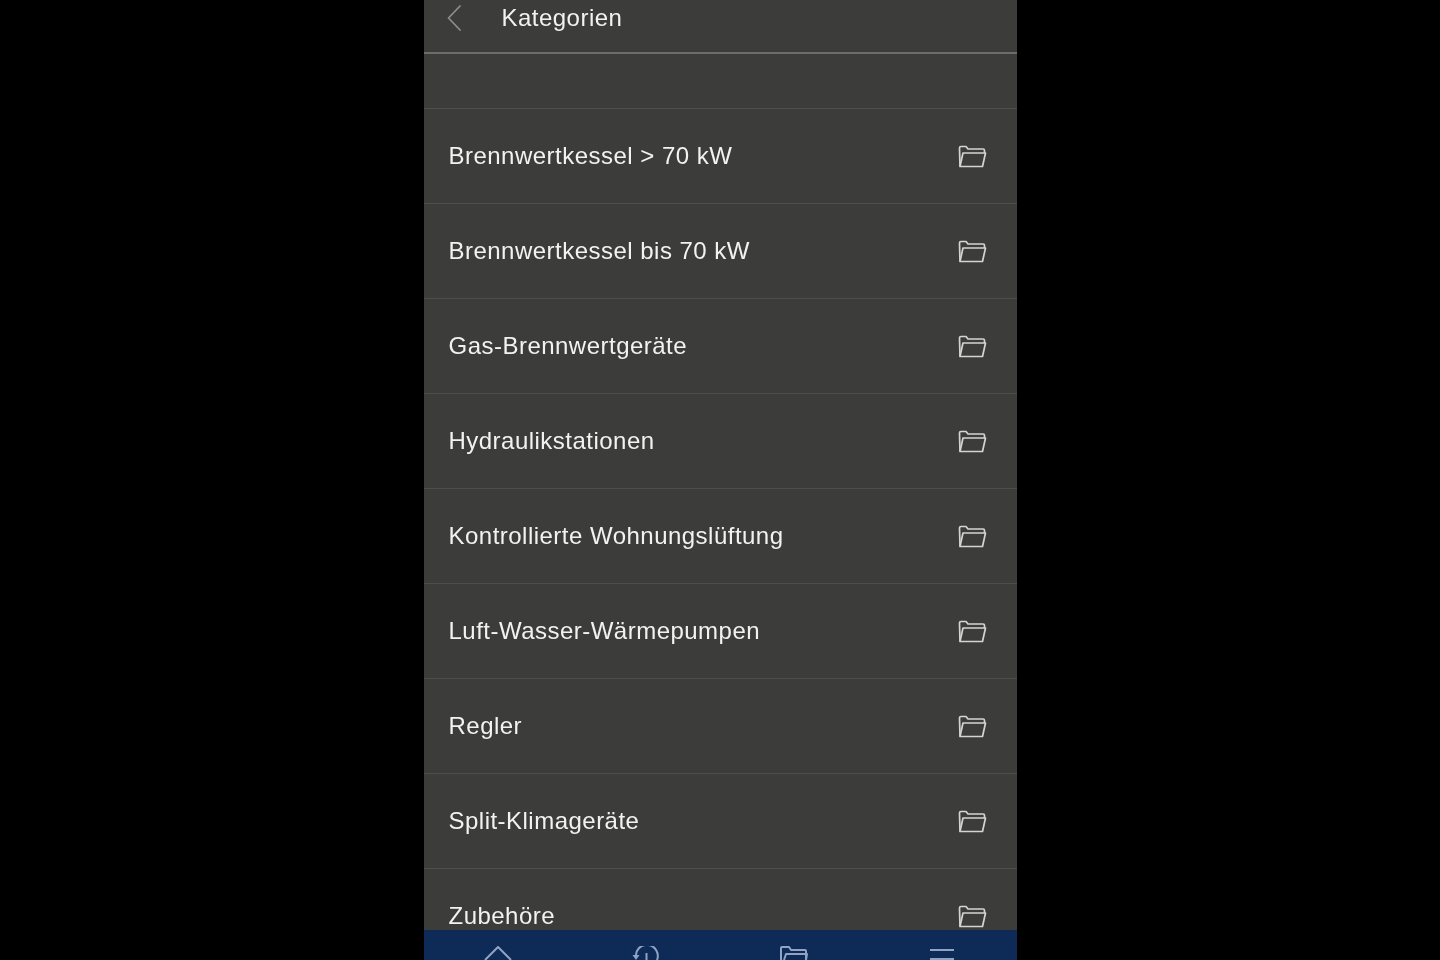 This screenshot has height=960, width=1440. I want to click on category-list-item: Regler, so click(720, 725).